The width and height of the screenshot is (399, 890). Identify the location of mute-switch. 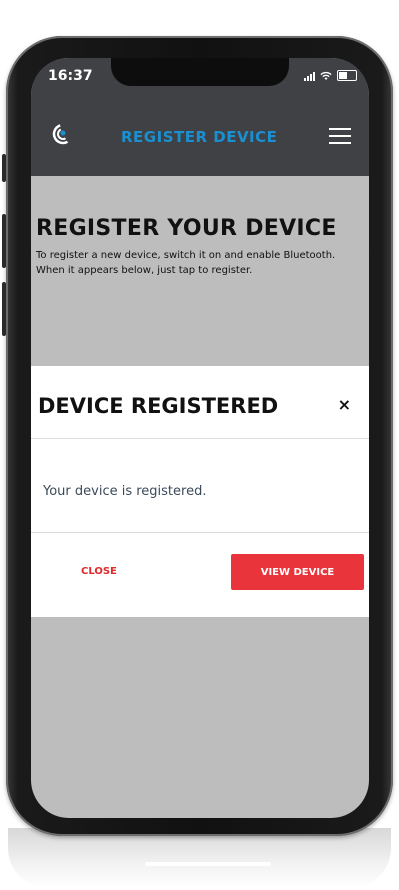
(4, 168).